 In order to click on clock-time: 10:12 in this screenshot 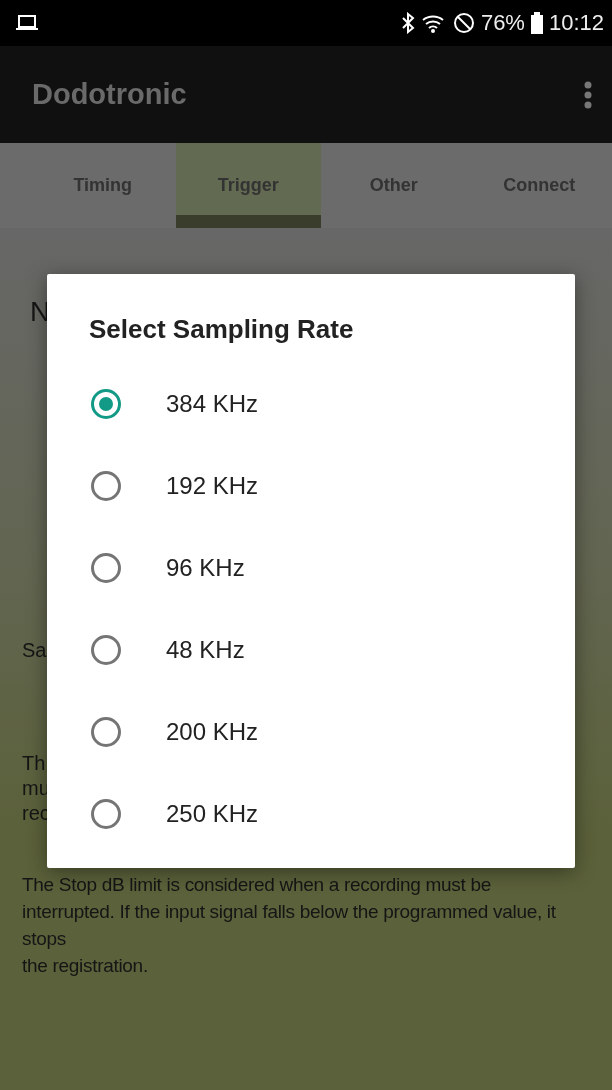, I will do `click(576, 23)`.